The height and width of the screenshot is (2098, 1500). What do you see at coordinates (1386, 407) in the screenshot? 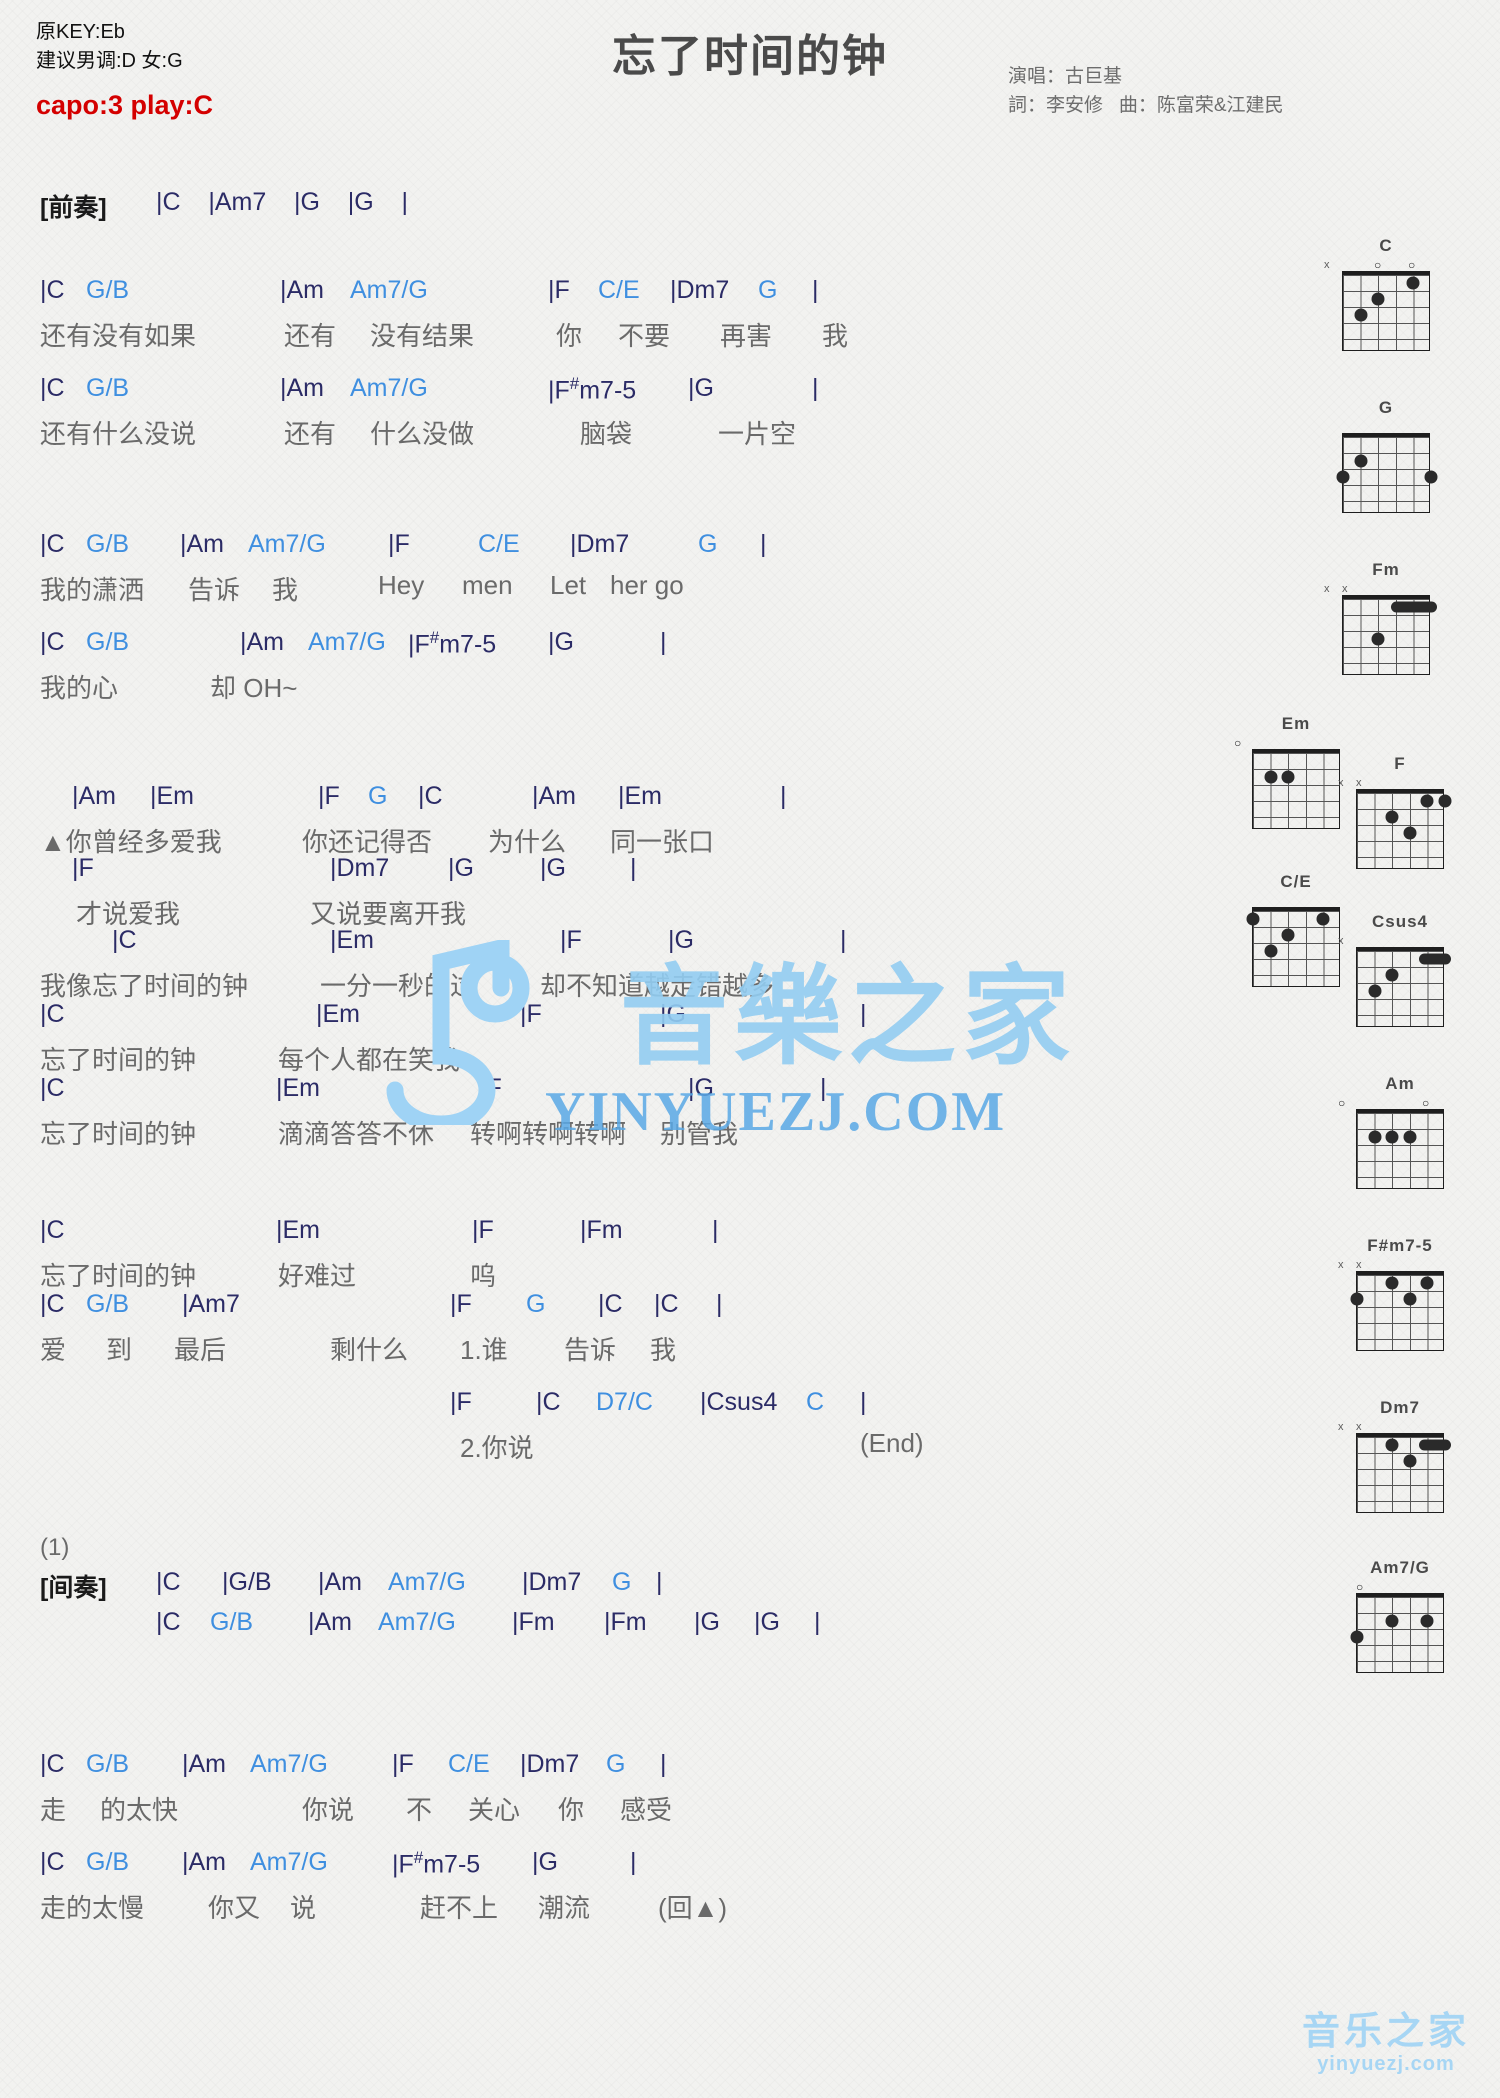
I see `chord-diagram-name: G` at bounding box center [1386, 407].